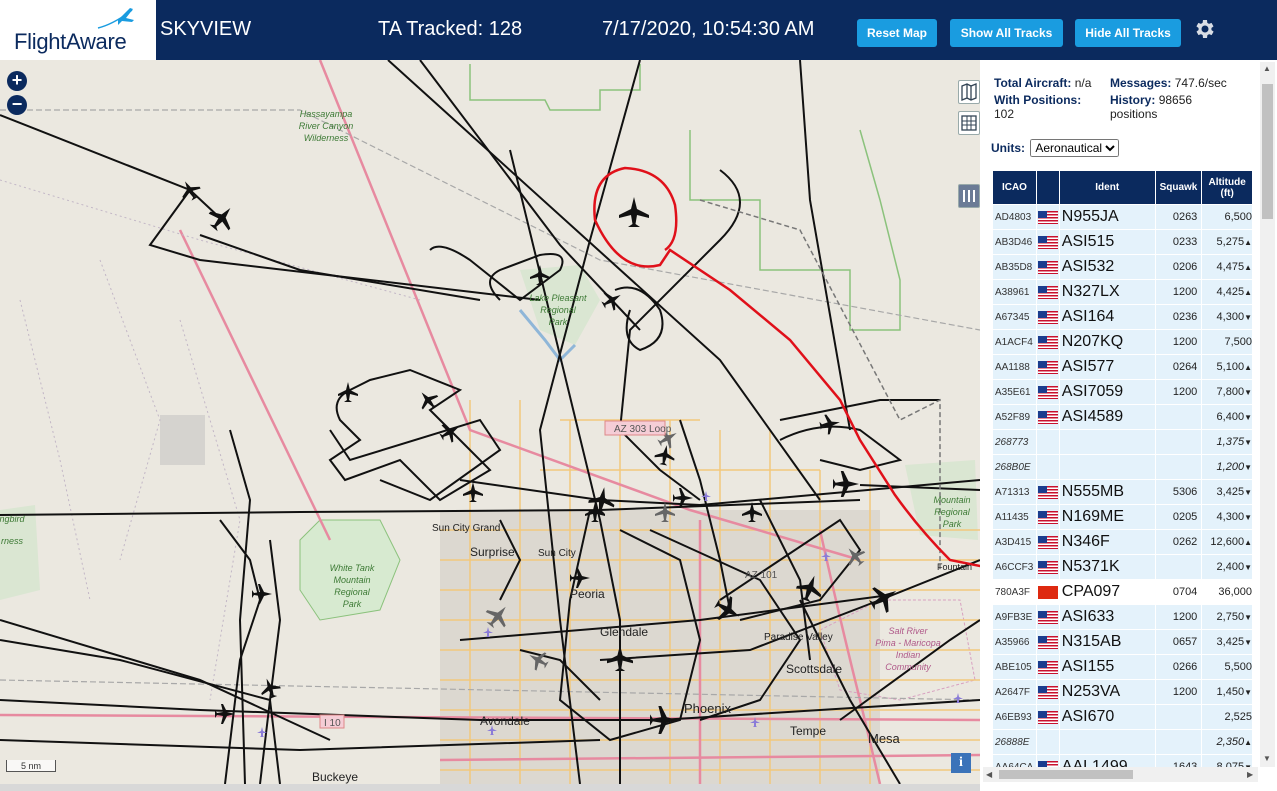 The image size is (1277, 791). I want to click on table-row: 268773 1,375▼, so click(1122, 442).